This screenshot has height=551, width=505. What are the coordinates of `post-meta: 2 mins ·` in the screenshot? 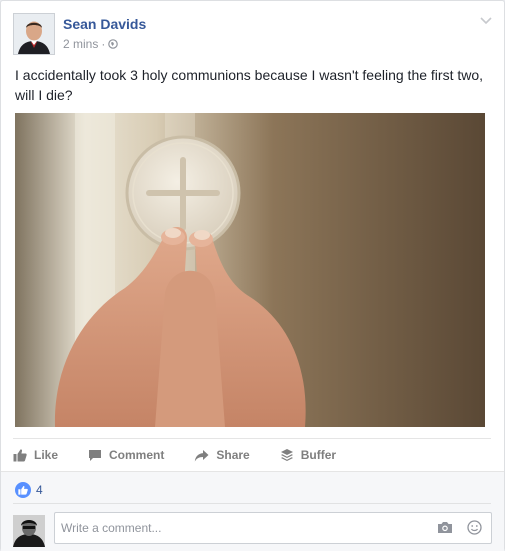 It's located at (91, 44).